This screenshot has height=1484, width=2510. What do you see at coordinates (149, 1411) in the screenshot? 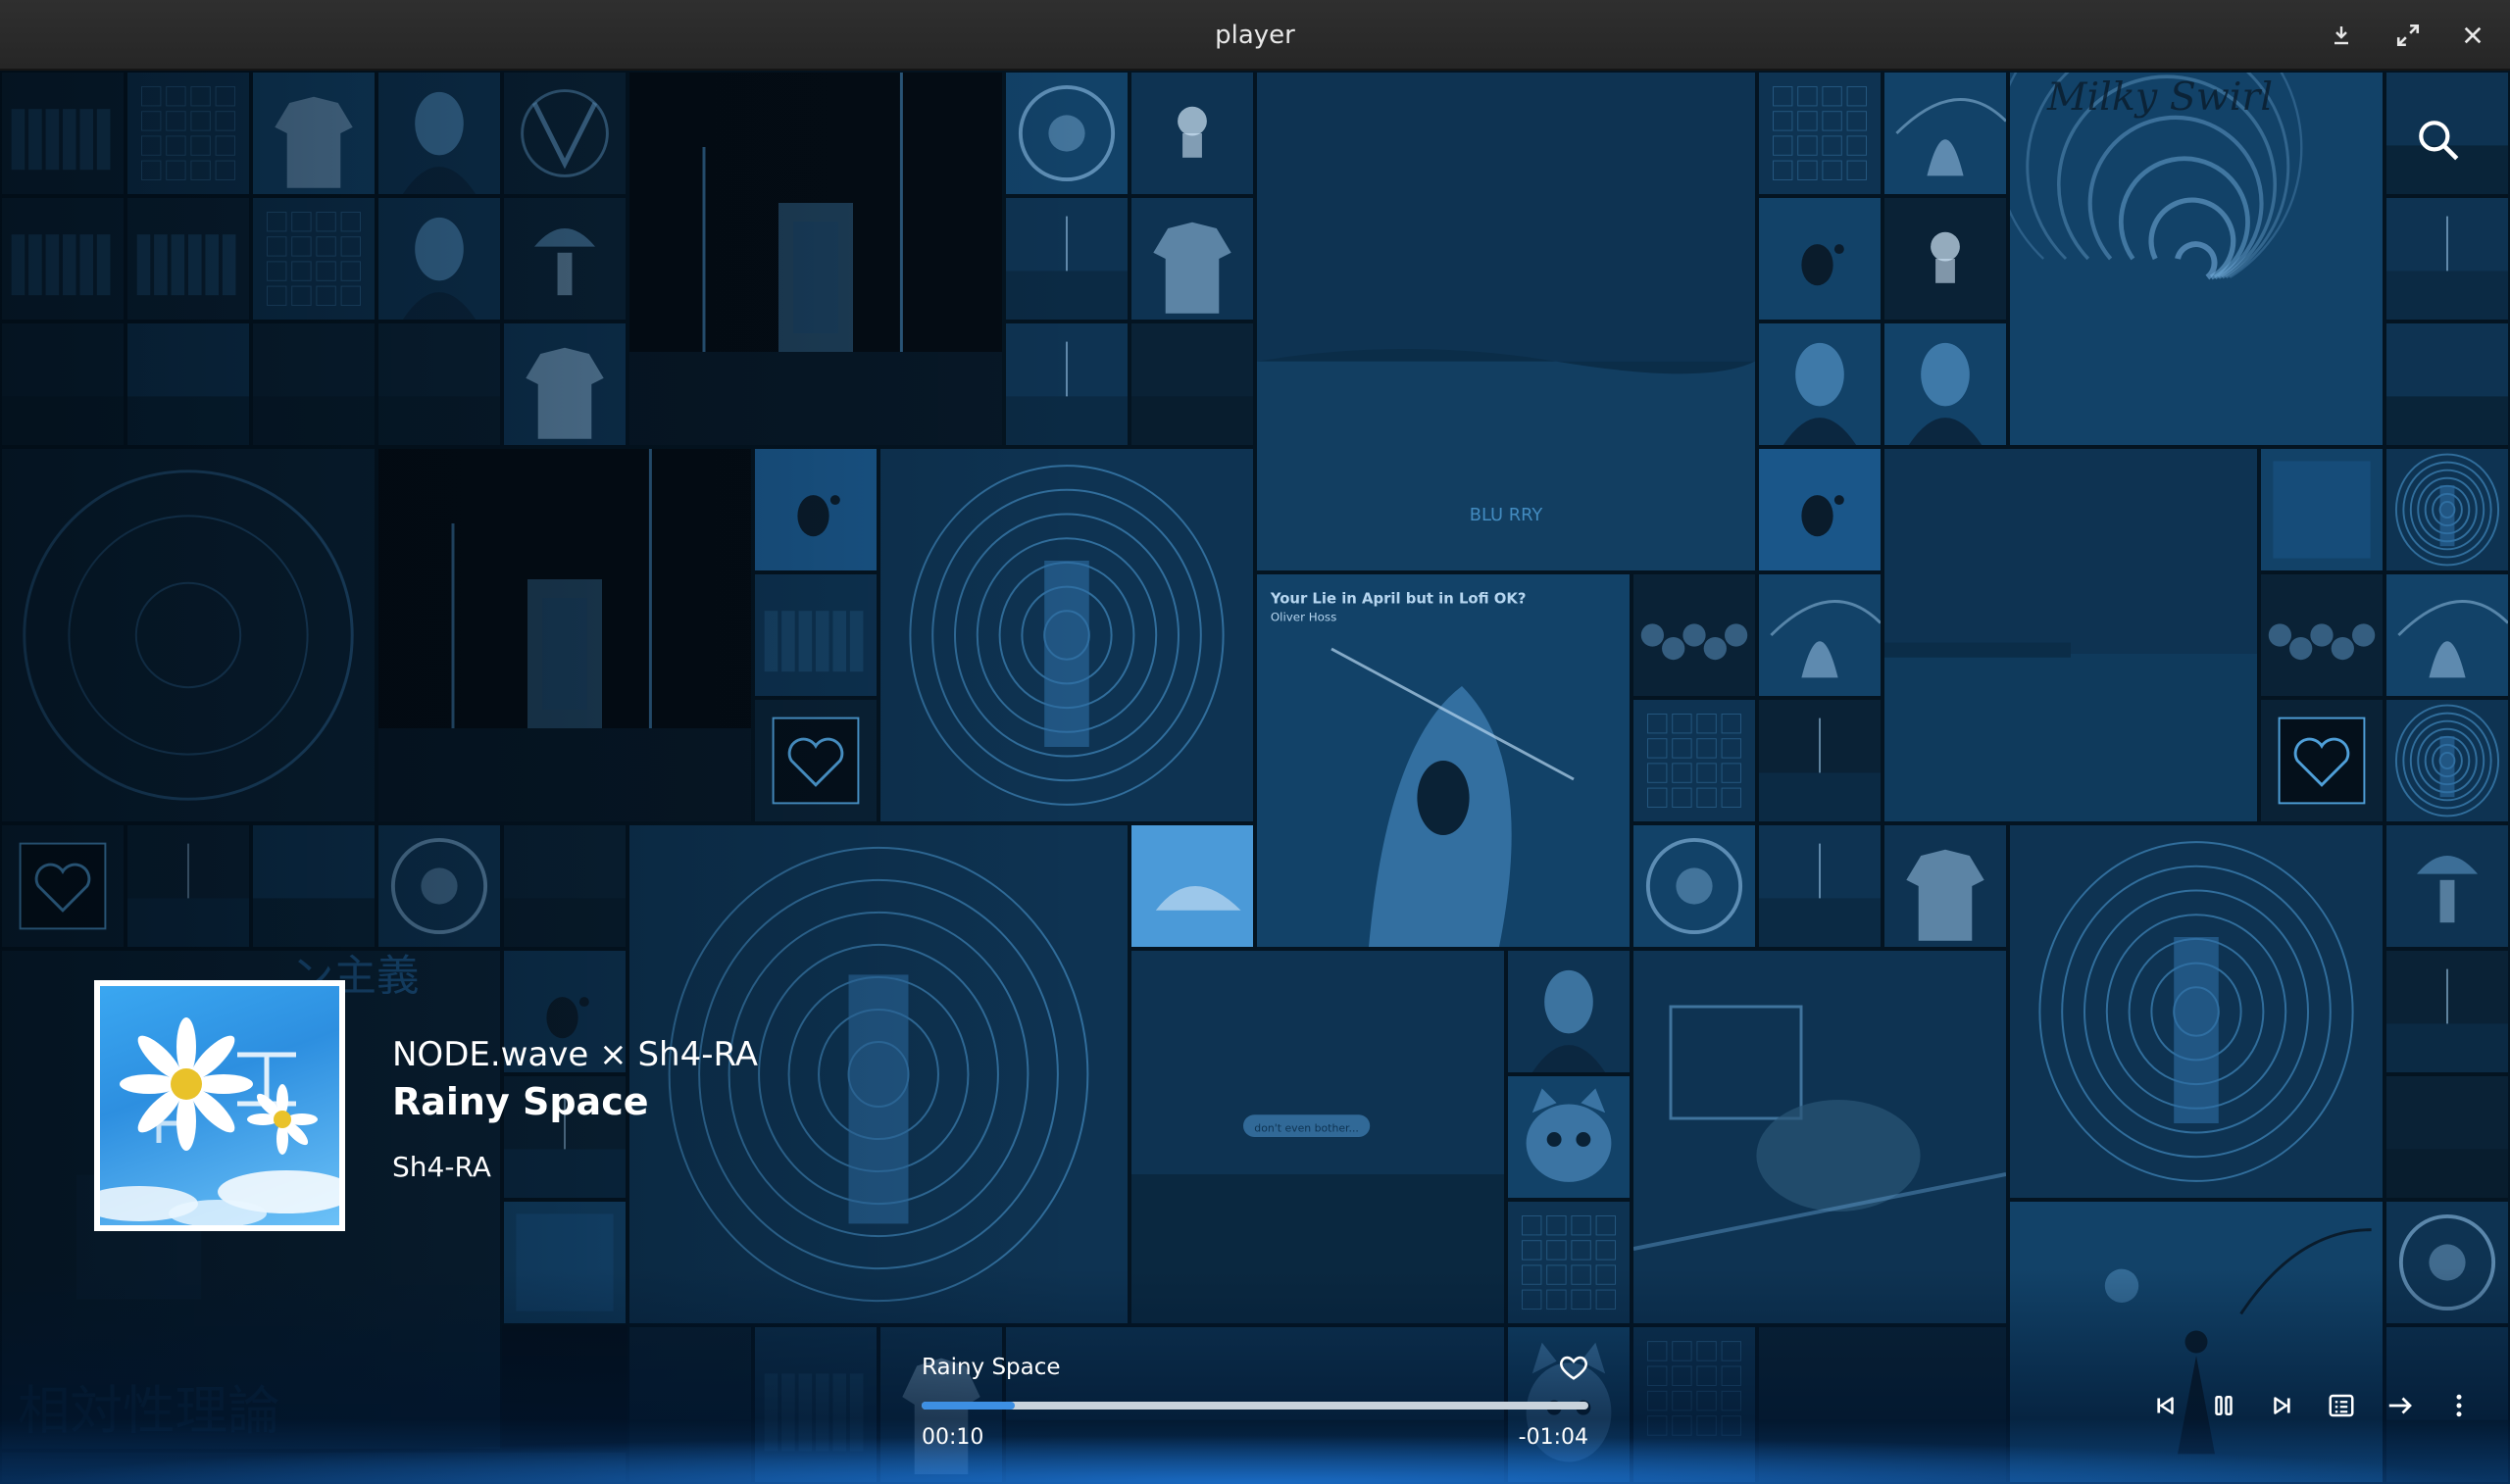
I see `svg-text: 相対性理論` at bounding box center [149, 1411].